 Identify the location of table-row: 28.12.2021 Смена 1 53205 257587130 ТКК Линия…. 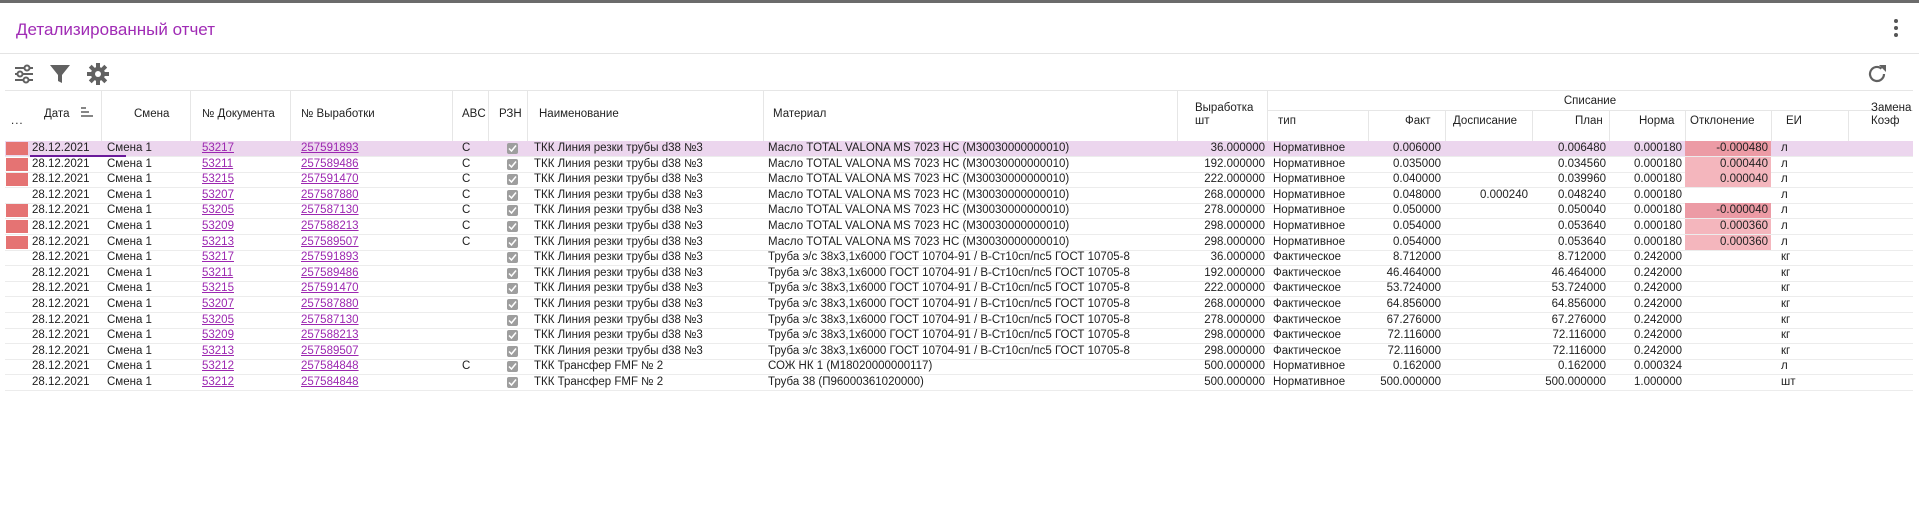
(959, 321).